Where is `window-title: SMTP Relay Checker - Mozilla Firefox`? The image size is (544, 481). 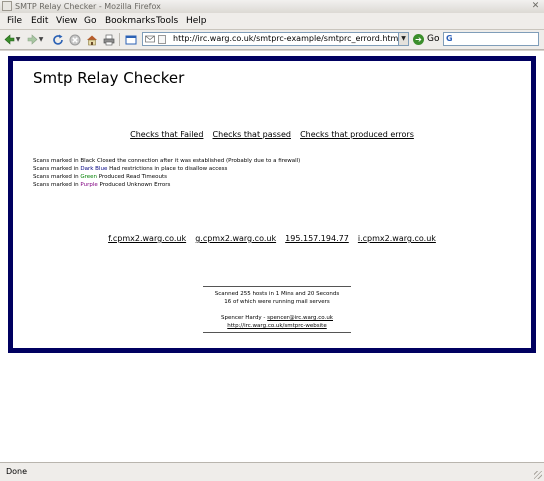 window-title: SMTP Relay Checker - Mozilla Firefox is located at coordinates (88, 6).